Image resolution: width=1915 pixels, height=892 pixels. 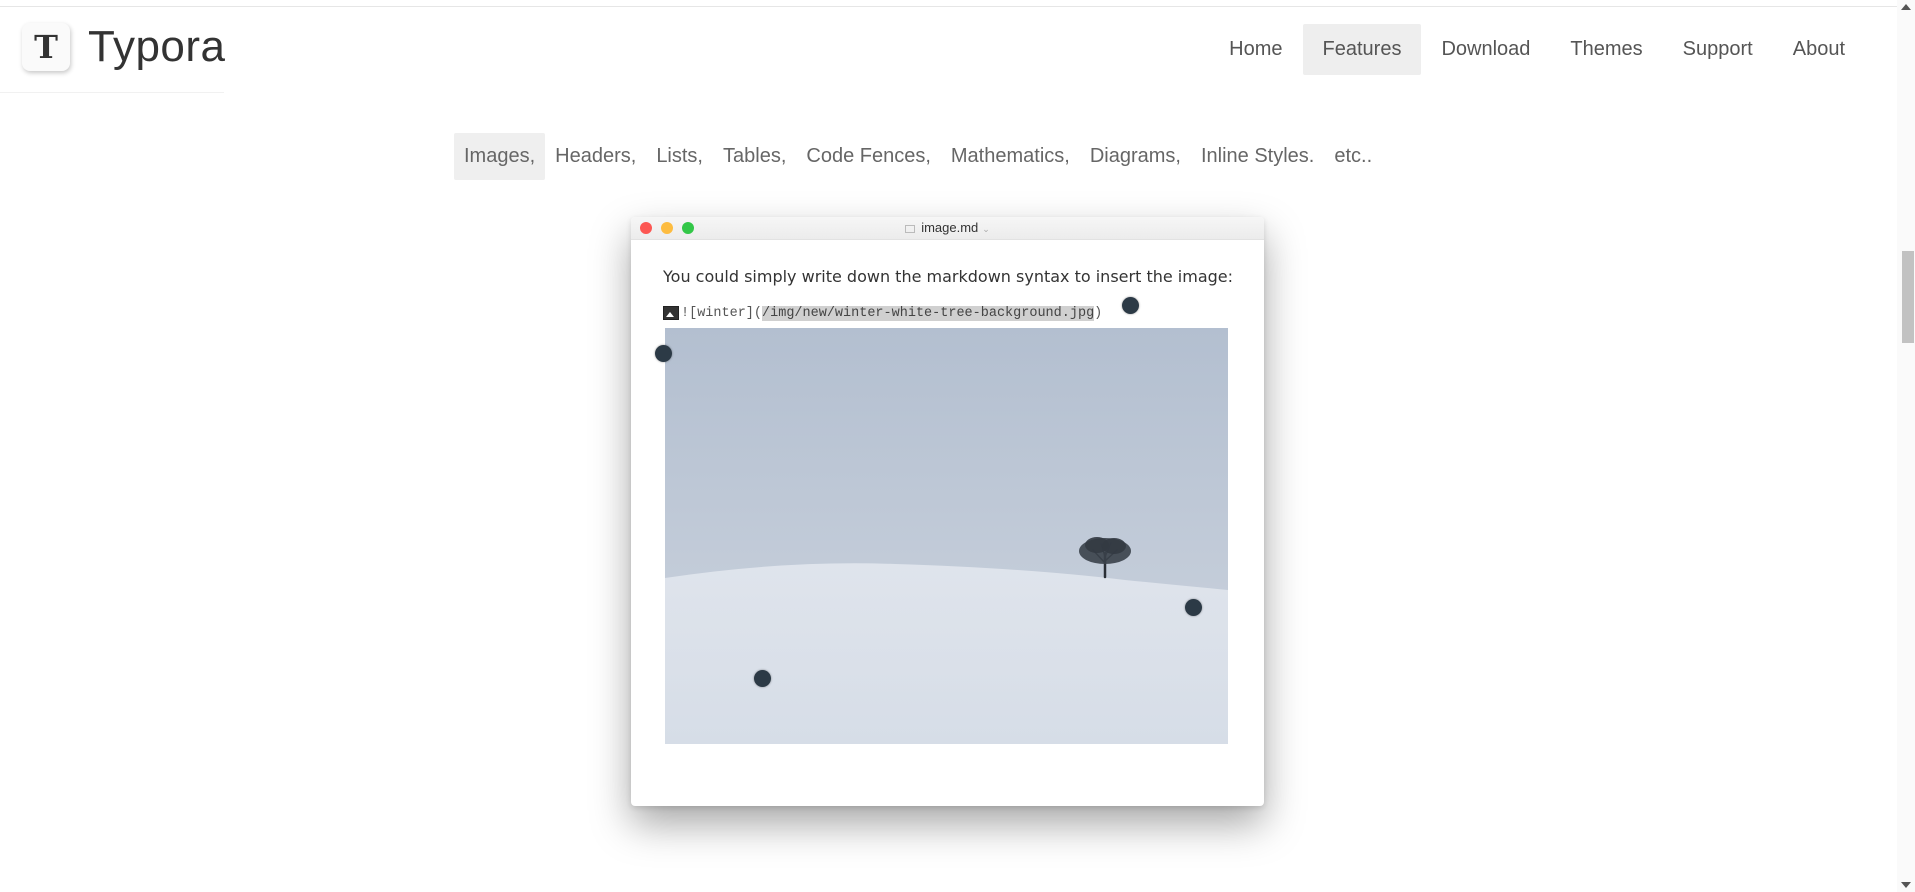 I want to click on window-title: image.md ⌄, so click(x=947, y=227).